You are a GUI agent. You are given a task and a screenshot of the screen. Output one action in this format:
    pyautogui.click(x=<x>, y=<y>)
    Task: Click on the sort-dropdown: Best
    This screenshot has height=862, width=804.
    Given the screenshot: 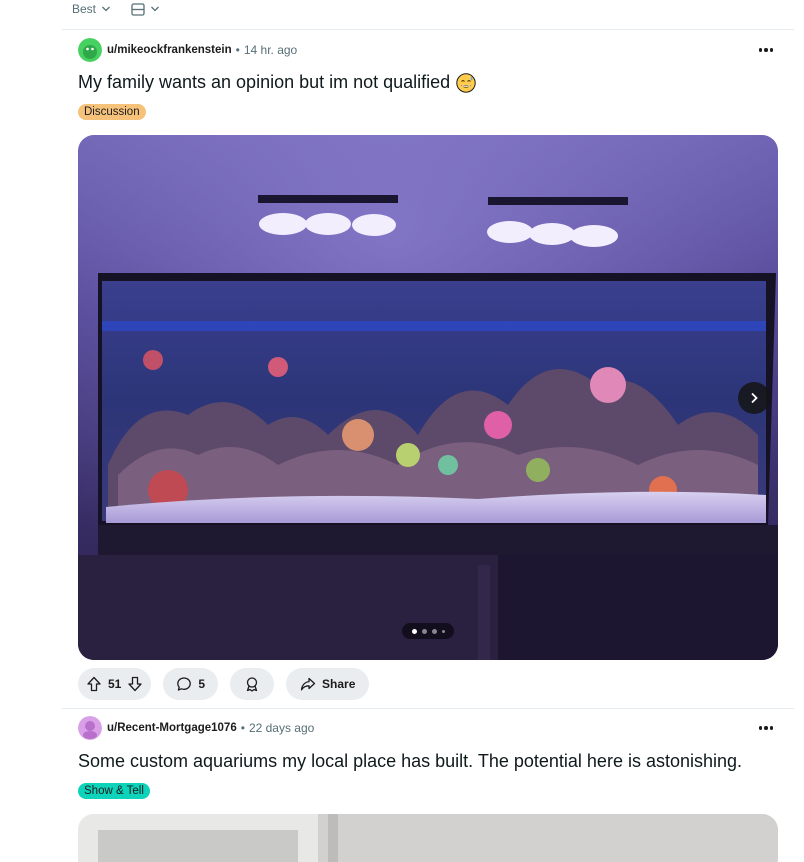 What is the action you would take?
    pyautogui.click(x=91, y=9)
    